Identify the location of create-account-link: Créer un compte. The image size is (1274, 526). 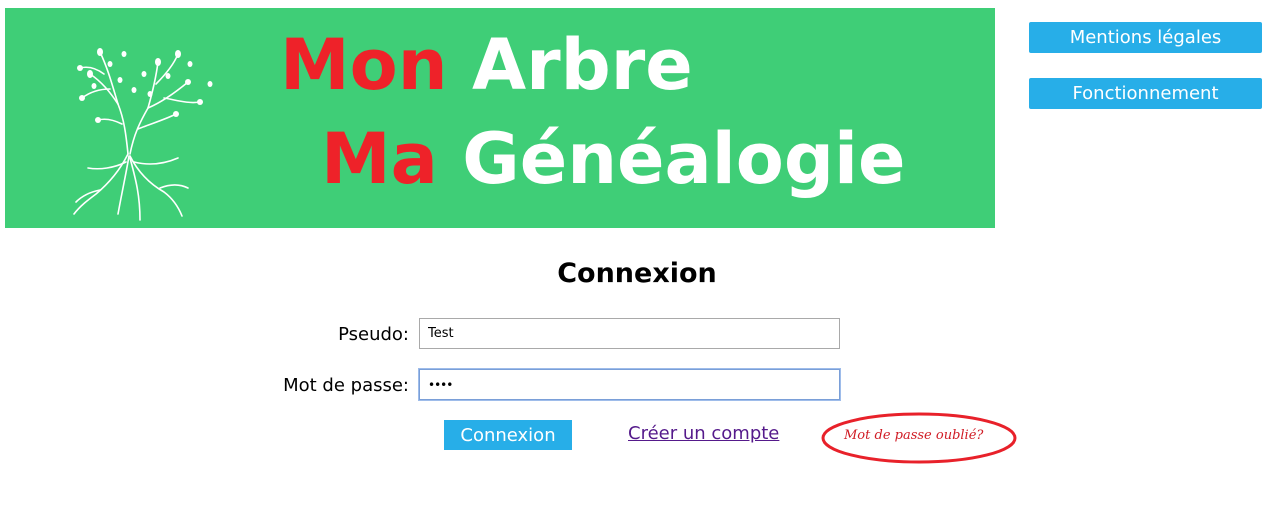
(703, 433).